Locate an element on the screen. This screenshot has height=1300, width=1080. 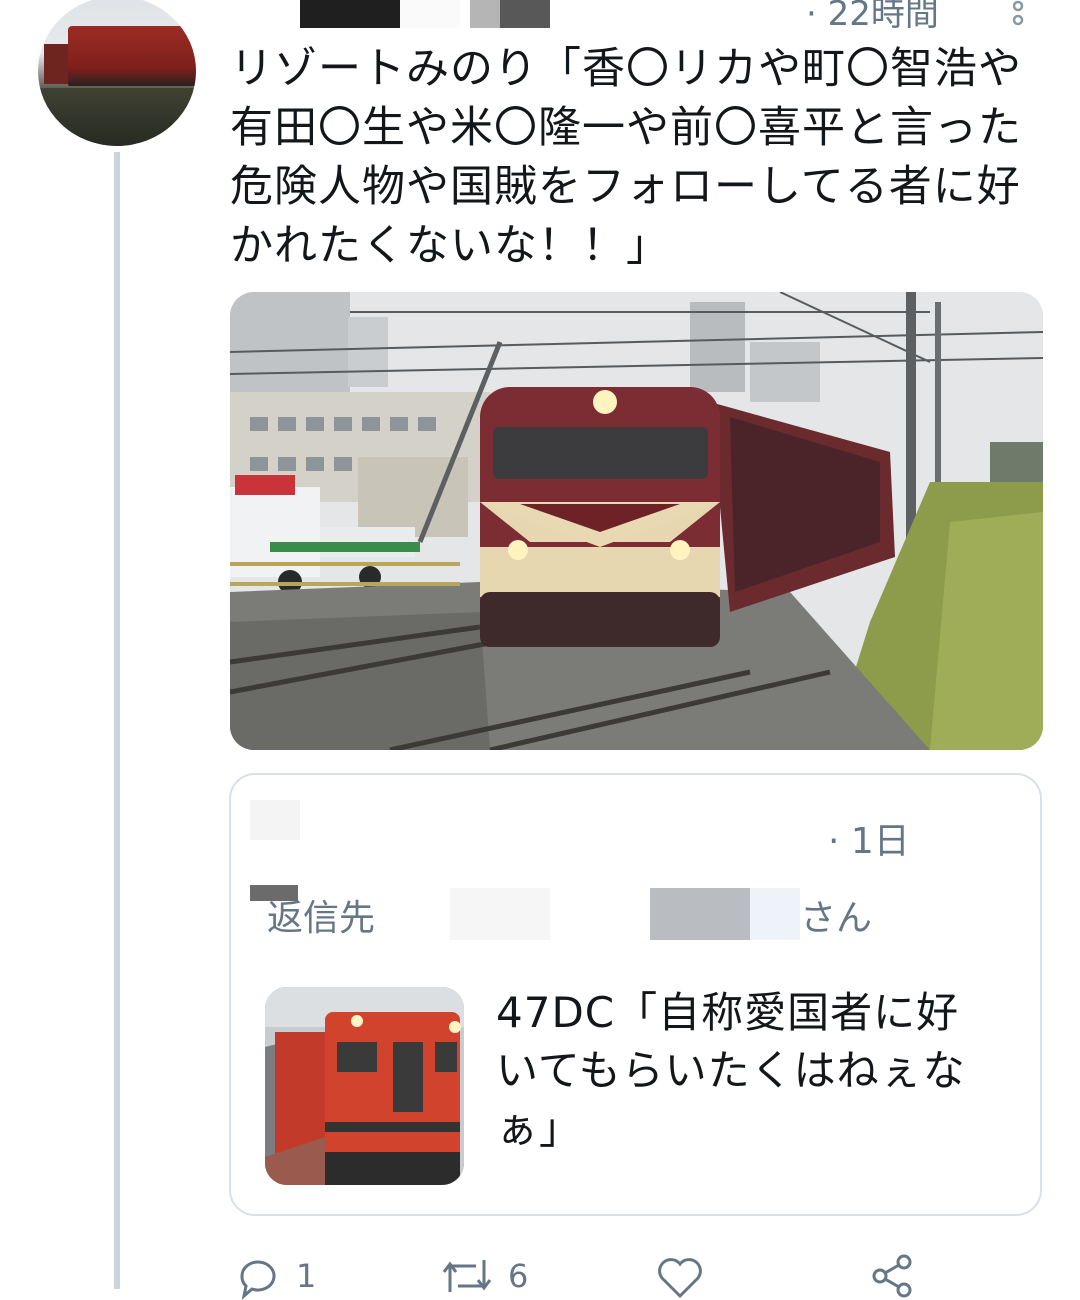
user-avatar is located at coordinates (117, 73).